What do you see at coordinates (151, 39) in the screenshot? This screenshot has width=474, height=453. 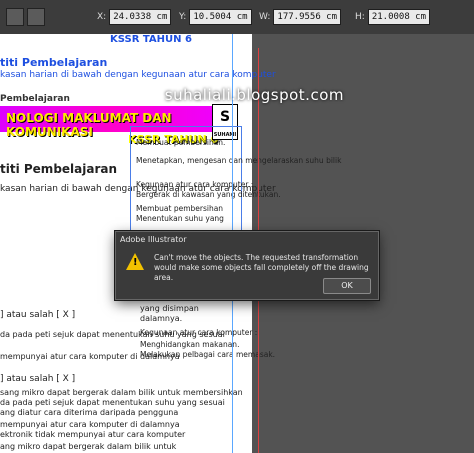 I see `header-line: KSSR TAHUN 6` at bounding box center [151, 39].